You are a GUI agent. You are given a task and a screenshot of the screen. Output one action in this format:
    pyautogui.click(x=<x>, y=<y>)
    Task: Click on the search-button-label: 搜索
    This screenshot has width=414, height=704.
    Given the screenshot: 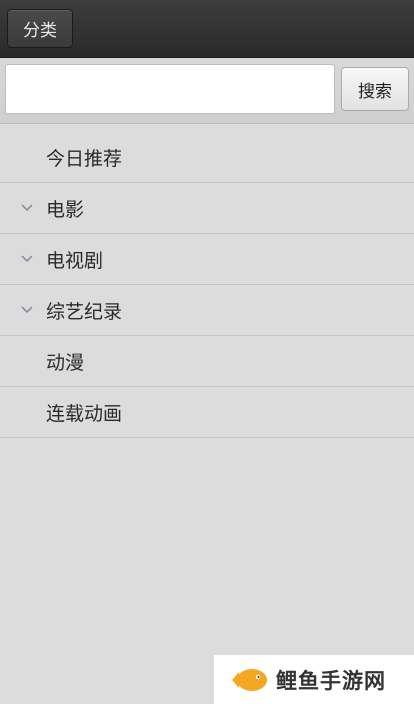 What is the action you would take?
    pyautogui.click(x=375, y=91)
    